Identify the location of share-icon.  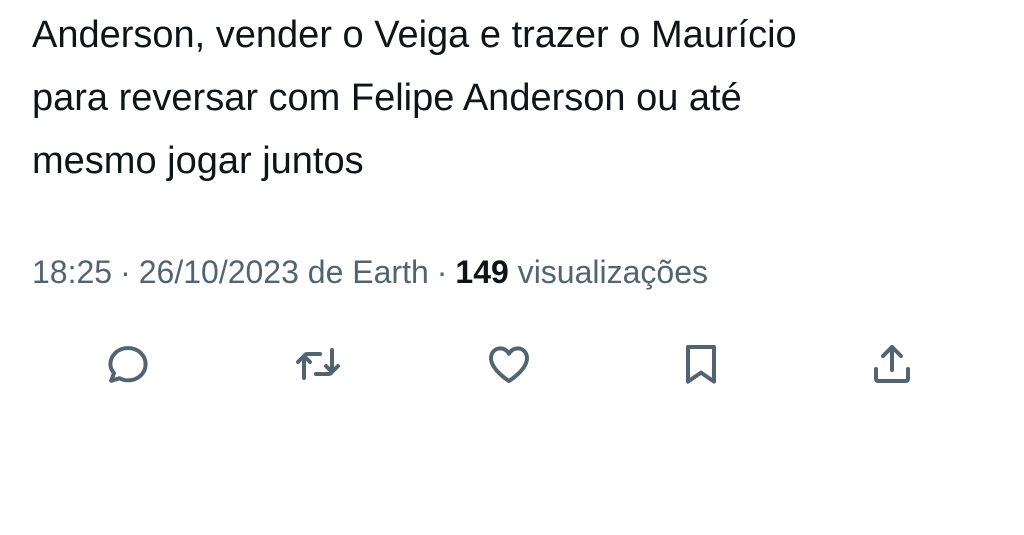
(892, 364).